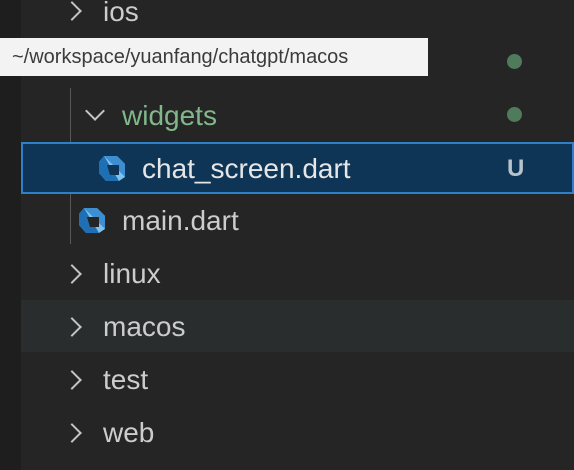 This screenshot has height=470, width=574. What do you see at coordinates (516, 168) in the screenshot?
I see `untracked-badge: U` at bounding box center [516, 168].